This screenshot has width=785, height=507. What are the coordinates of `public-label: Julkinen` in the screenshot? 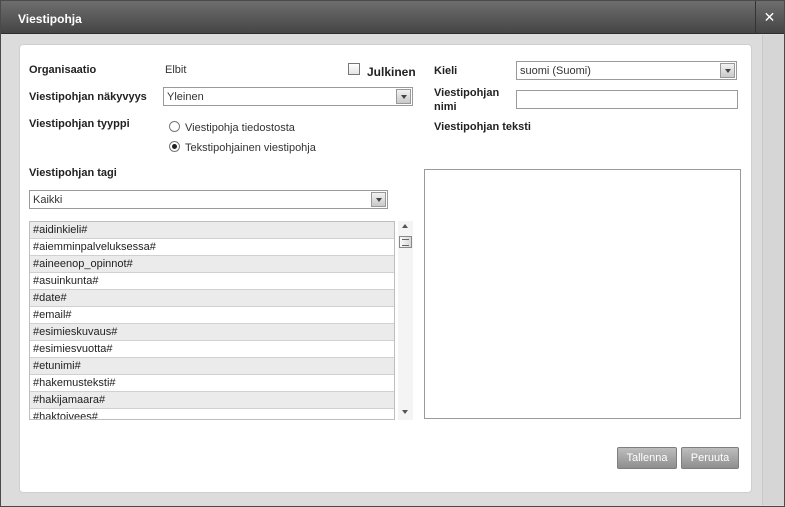 It's located at (391, 72).